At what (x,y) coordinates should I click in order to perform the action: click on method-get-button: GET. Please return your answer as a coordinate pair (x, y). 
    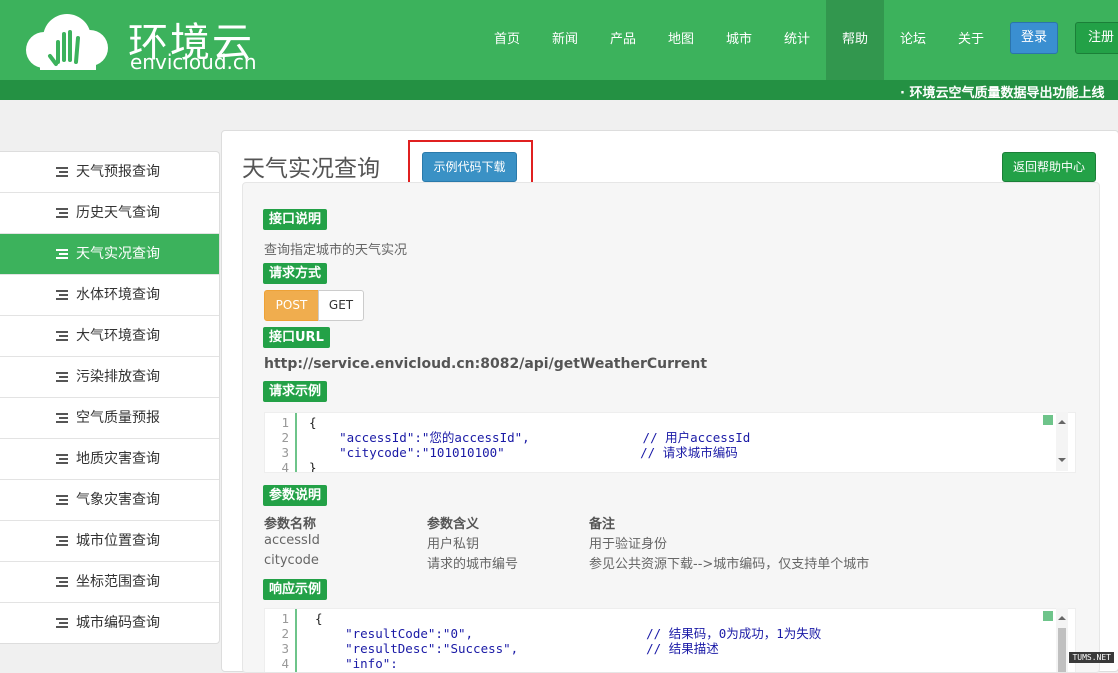
    Looking at the image, I should click on (341, 305).